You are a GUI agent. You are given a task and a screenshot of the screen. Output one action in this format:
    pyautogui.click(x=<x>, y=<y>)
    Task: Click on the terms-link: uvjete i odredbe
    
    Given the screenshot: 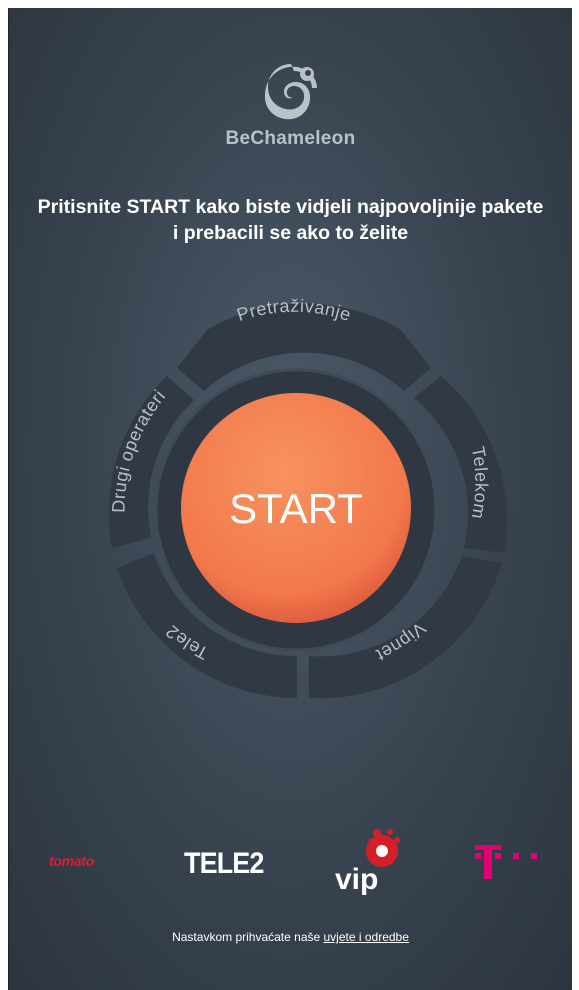 What is the action you would take?
    pyautogui.click(x=366, y=937)
    